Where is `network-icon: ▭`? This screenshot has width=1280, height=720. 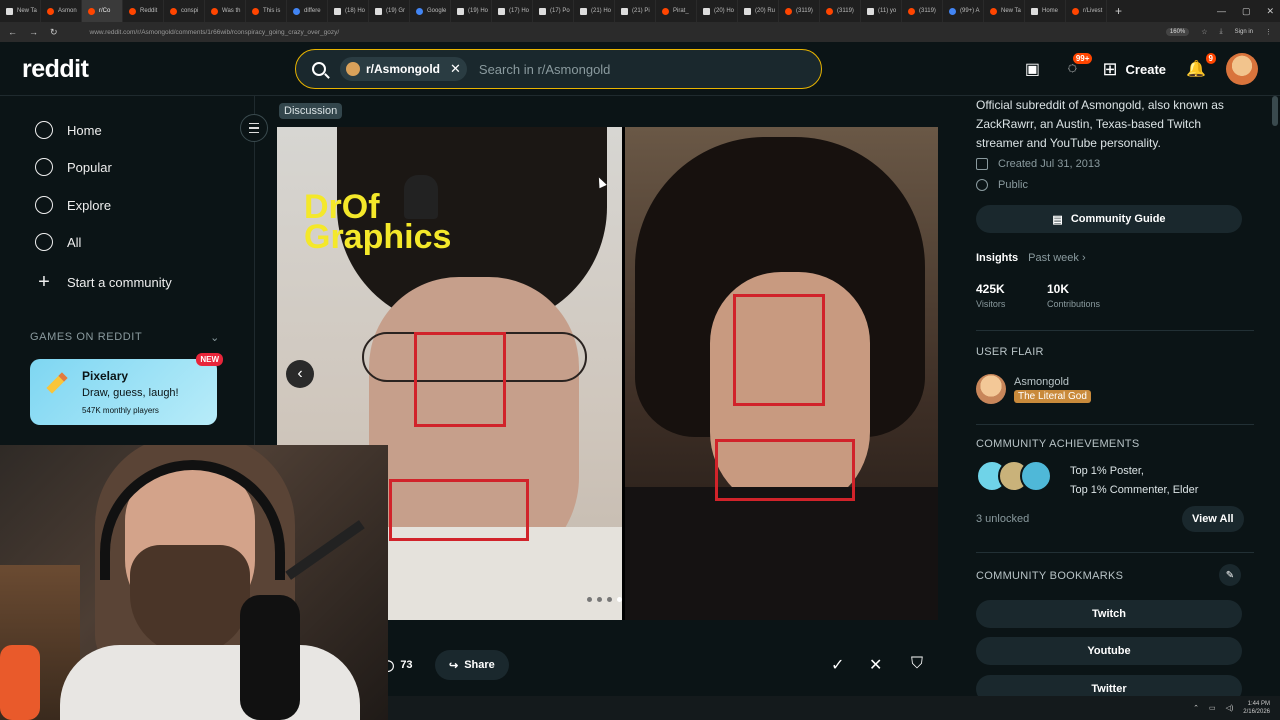 network-icon: ▭ is located at coordinates (1212, 708).